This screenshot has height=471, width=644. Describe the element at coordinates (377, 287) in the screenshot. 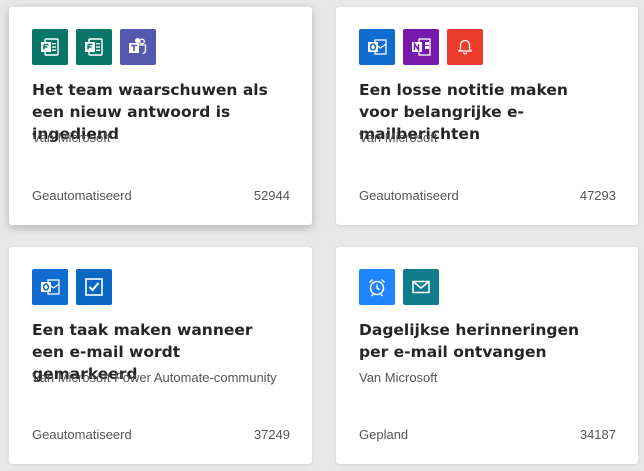

I see `alarm-clock-icon` at that location.